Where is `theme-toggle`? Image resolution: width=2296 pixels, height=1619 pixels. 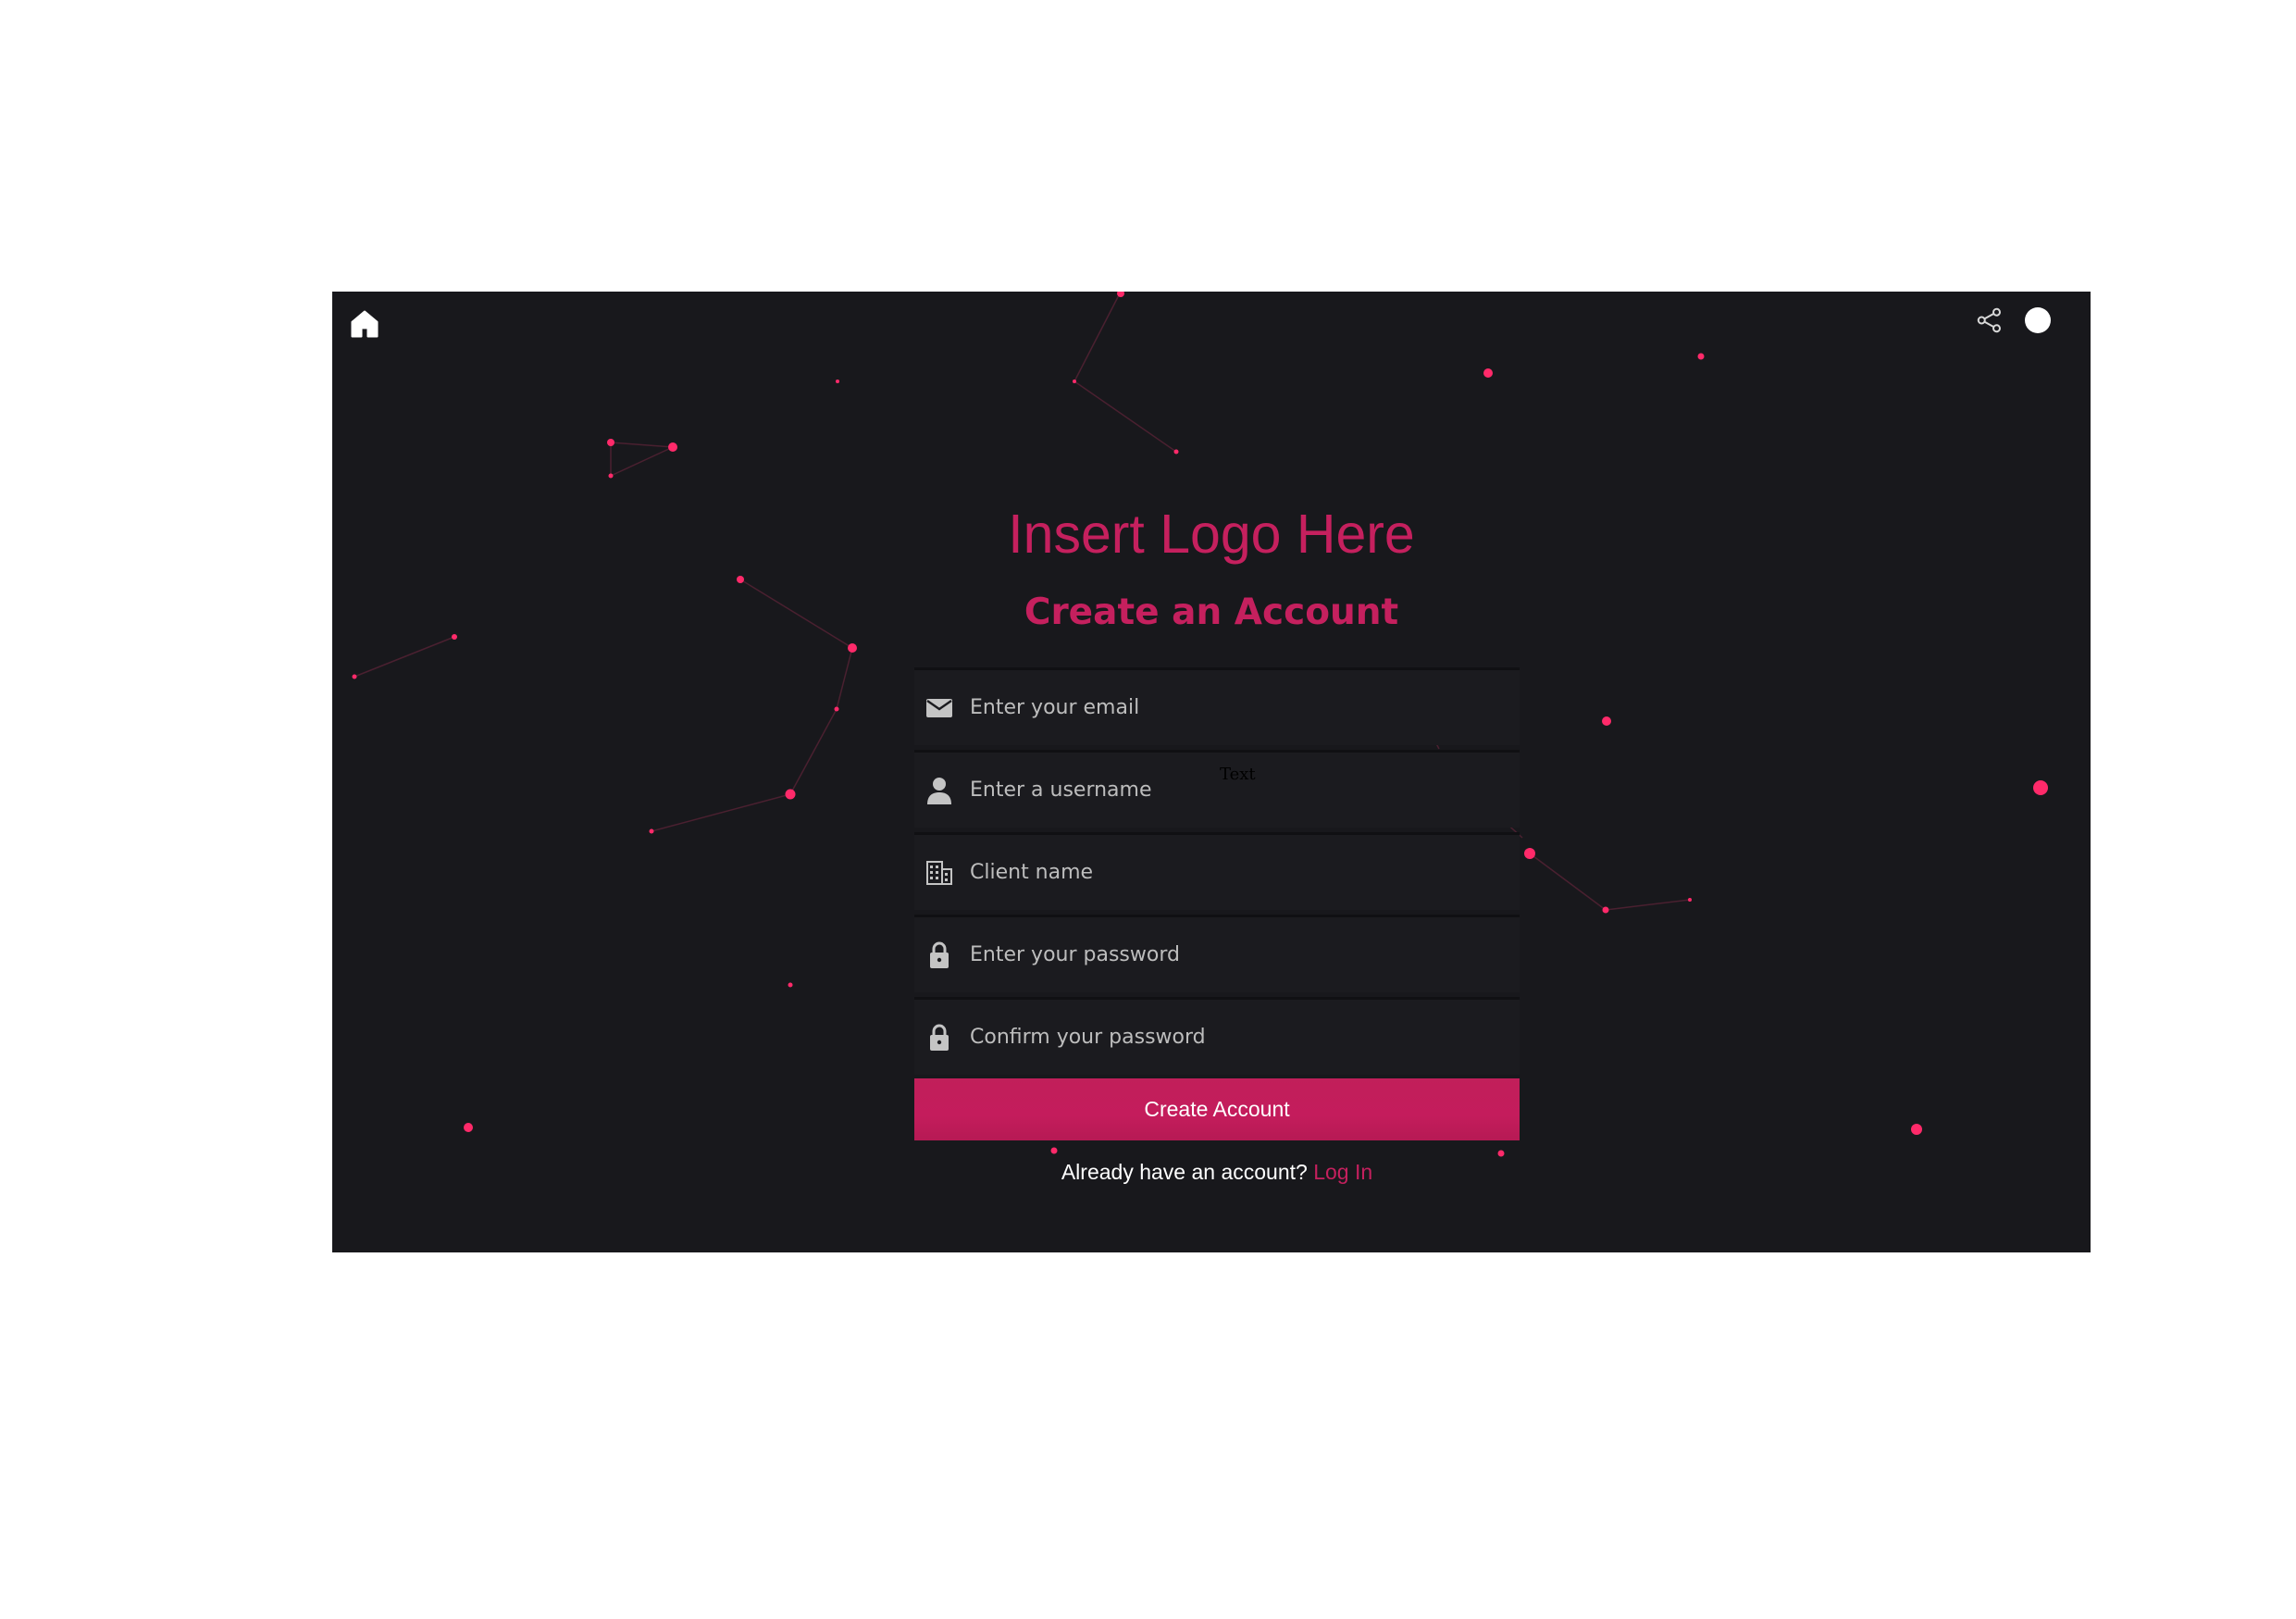
theme-toggle is located at coordinates (2038, 320).